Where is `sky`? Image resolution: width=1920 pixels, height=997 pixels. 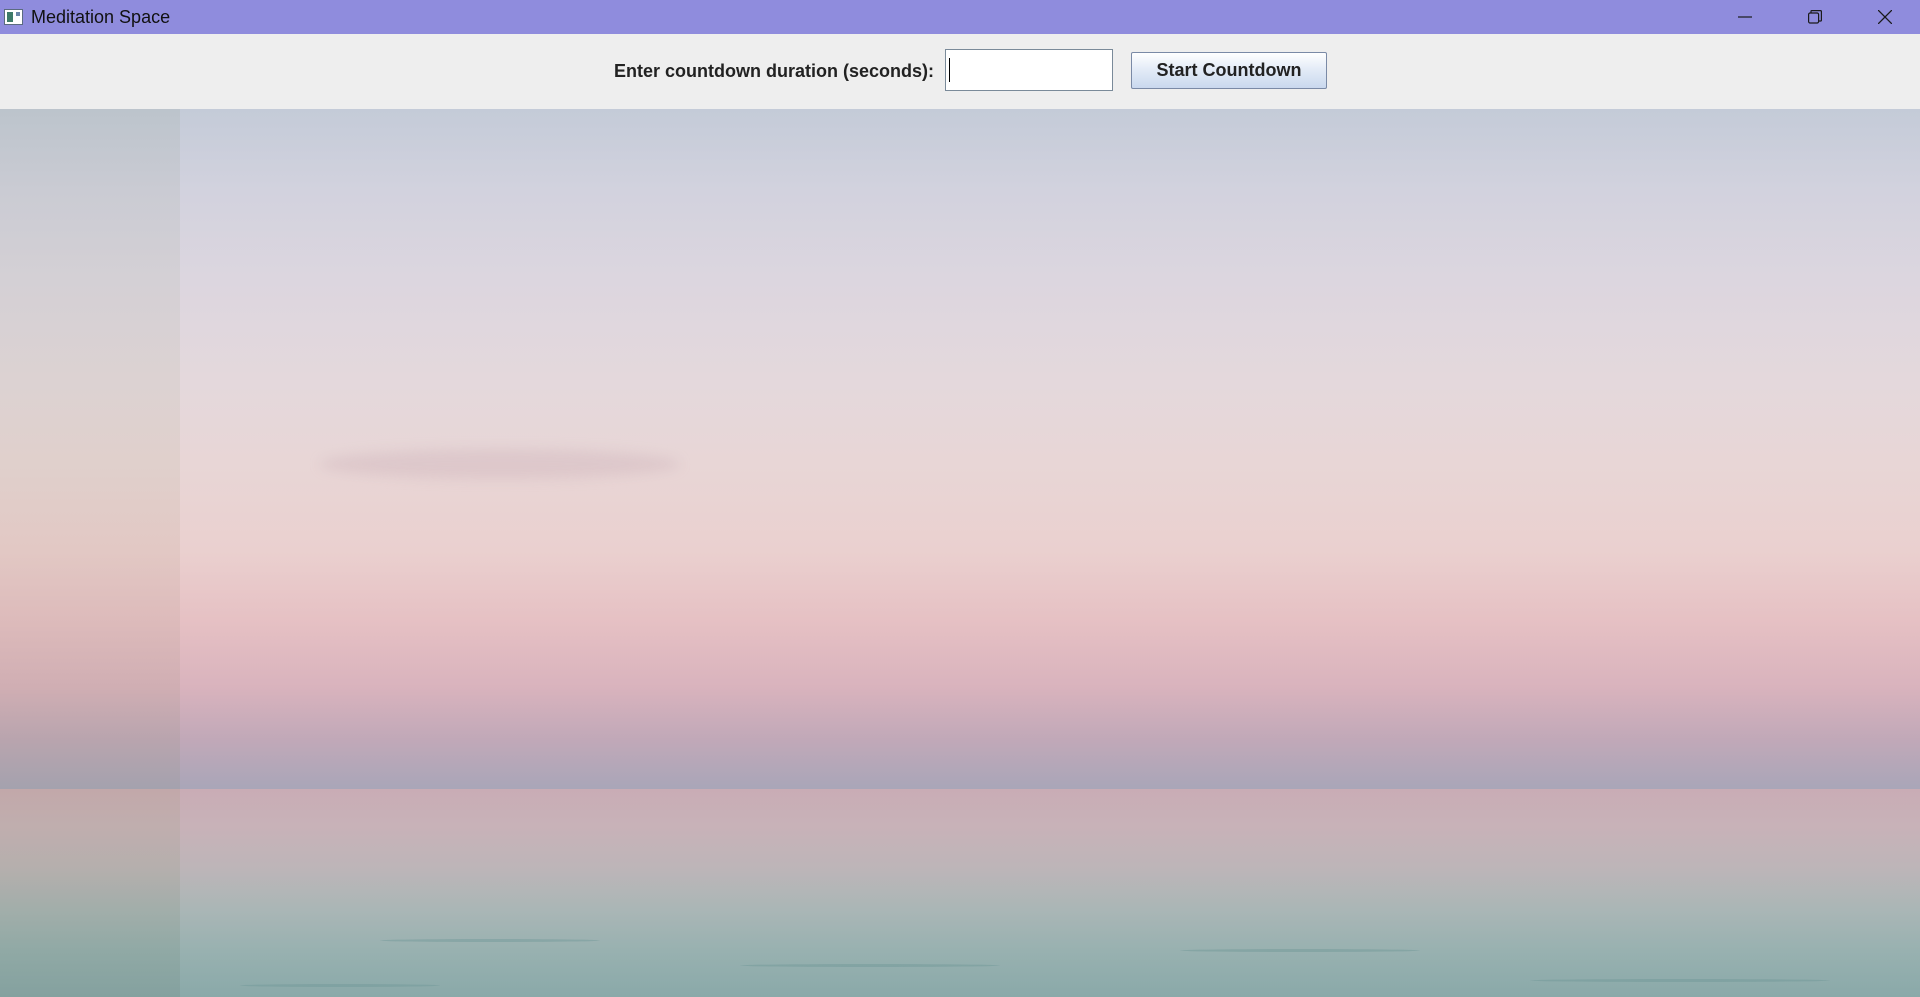
sky is located at coordinates (90, 449).